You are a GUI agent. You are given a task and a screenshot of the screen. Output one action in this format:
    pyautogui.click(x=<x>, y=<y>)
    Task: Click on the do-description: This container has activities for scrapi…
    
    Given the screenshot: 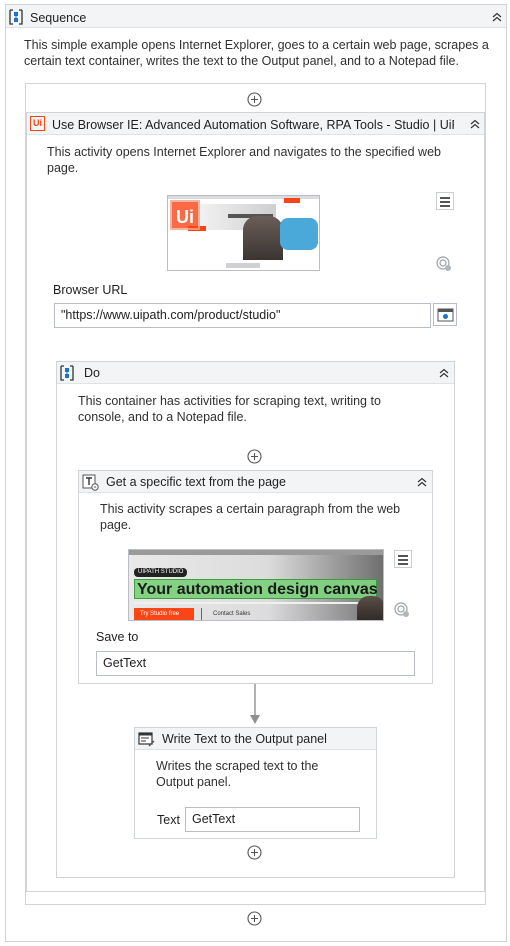 What is the action you would take?
    pyautogui.click(x=229, y=409)
    